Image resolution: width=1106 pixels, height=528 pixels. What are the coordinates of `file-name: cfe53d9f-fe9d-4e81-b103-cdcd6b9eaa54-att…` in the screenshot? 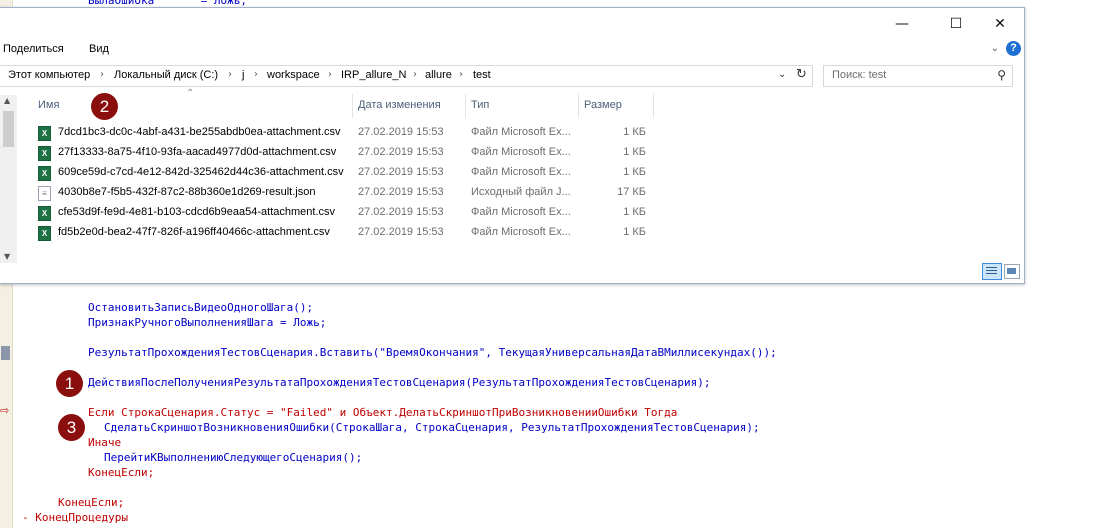 It's located at (197, 212).